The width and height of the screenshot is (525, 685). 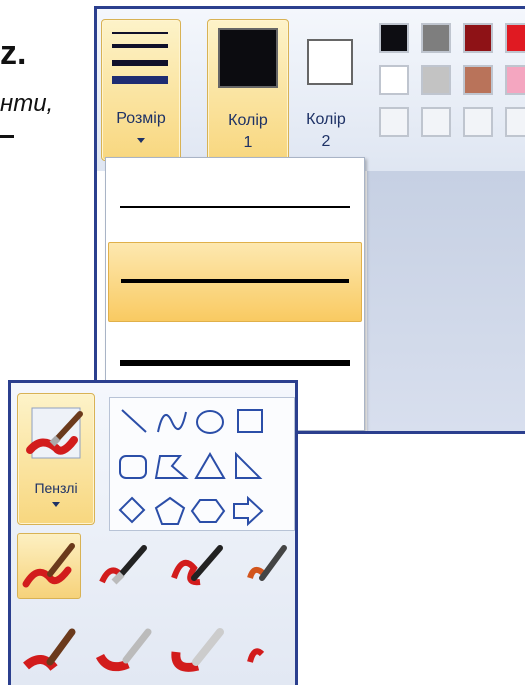 I want to click on rounded-rectangle-shape-icon, so click(x=133, y=467).